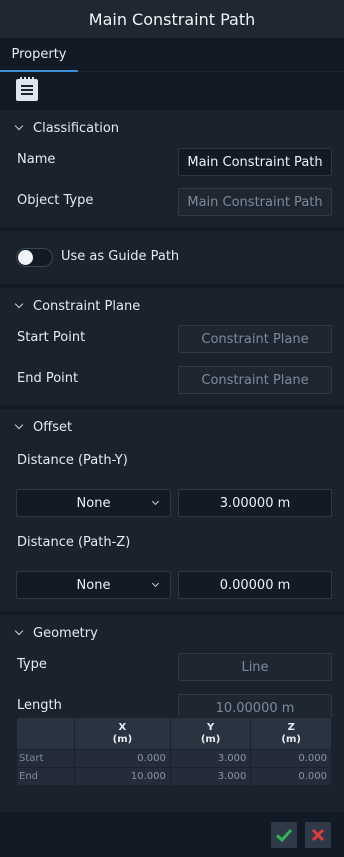 The height and width of the screenshot is (857, 344). I want to click on guide-path-section: Use as Guide Path, so click(172, 257).